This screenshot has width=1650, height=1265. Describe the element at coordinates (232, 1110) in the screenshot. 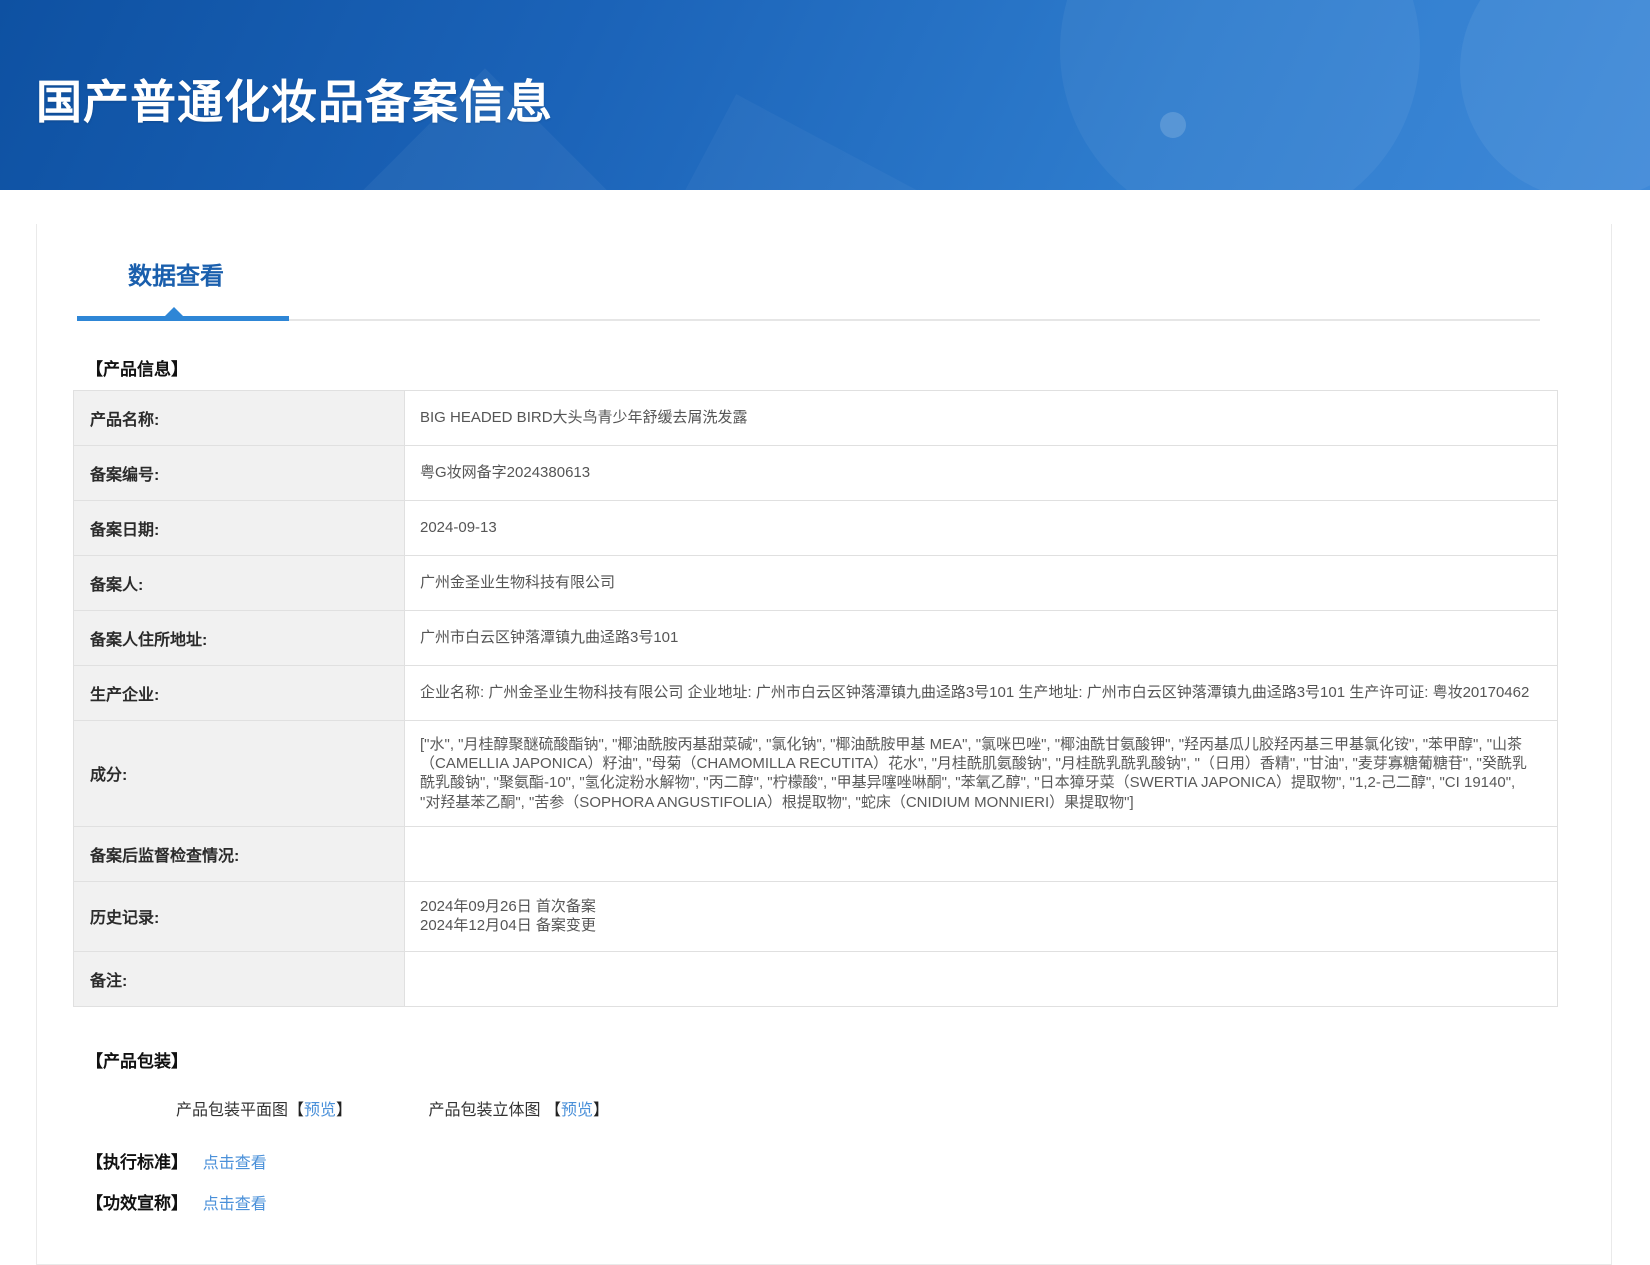

I see `packaging-flat-label: 产品包装平面图` at that location.